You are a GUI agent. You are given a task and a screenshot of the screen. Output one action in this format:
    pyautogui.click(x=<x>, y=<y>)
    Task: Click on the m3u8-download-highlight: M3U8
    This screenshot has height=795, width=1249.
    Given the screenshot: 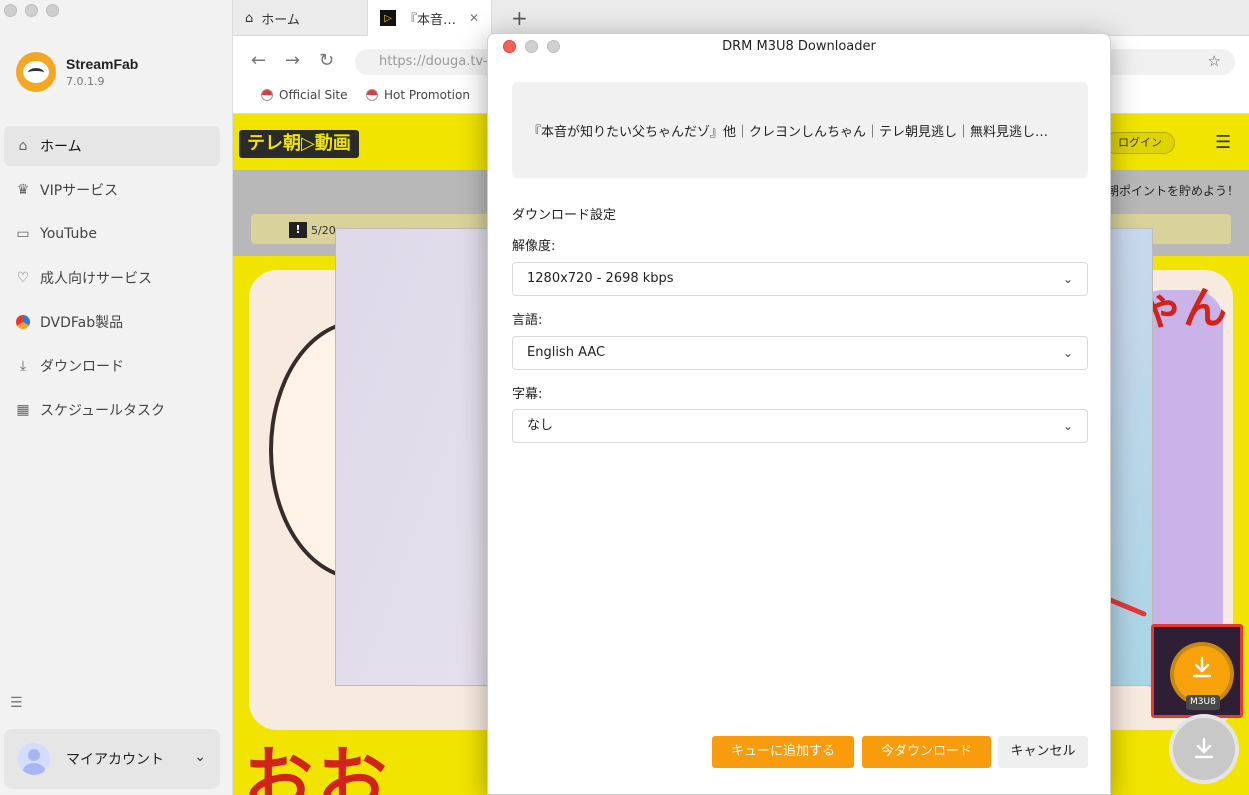 What is the action you would take?
    pyautogui.click(x=1197, y=671)
    